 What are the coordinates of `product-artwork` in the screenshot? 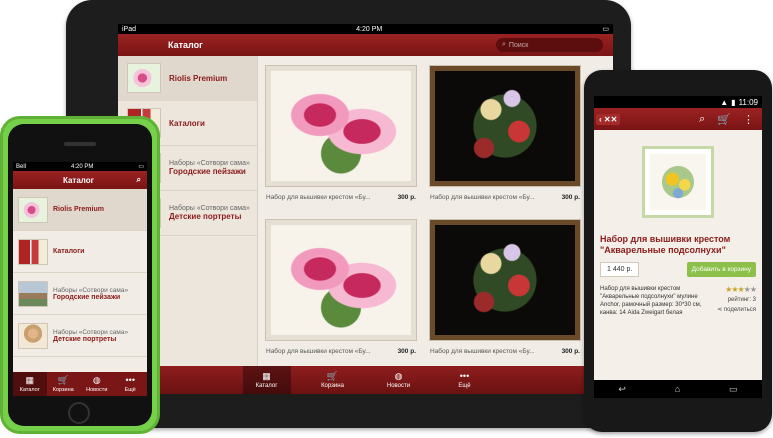 It's located at (678, 182).